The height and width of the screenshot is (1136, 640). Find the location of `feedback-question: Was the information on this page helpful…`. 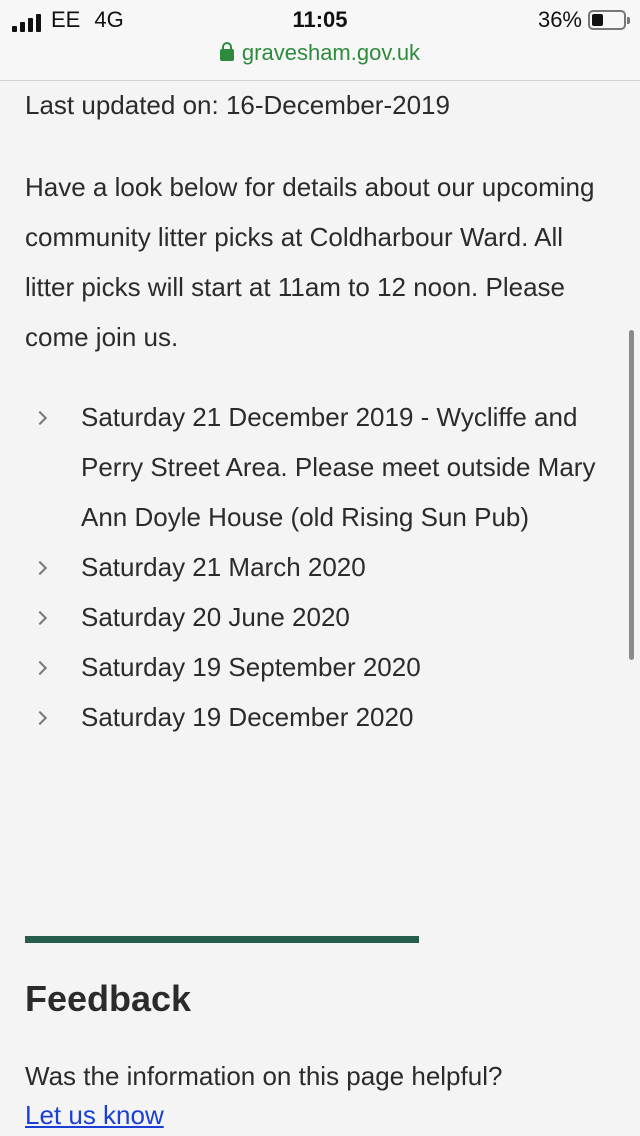

feedback-question: Was the information on this page helpful… is located at coordinates (264, 1076).